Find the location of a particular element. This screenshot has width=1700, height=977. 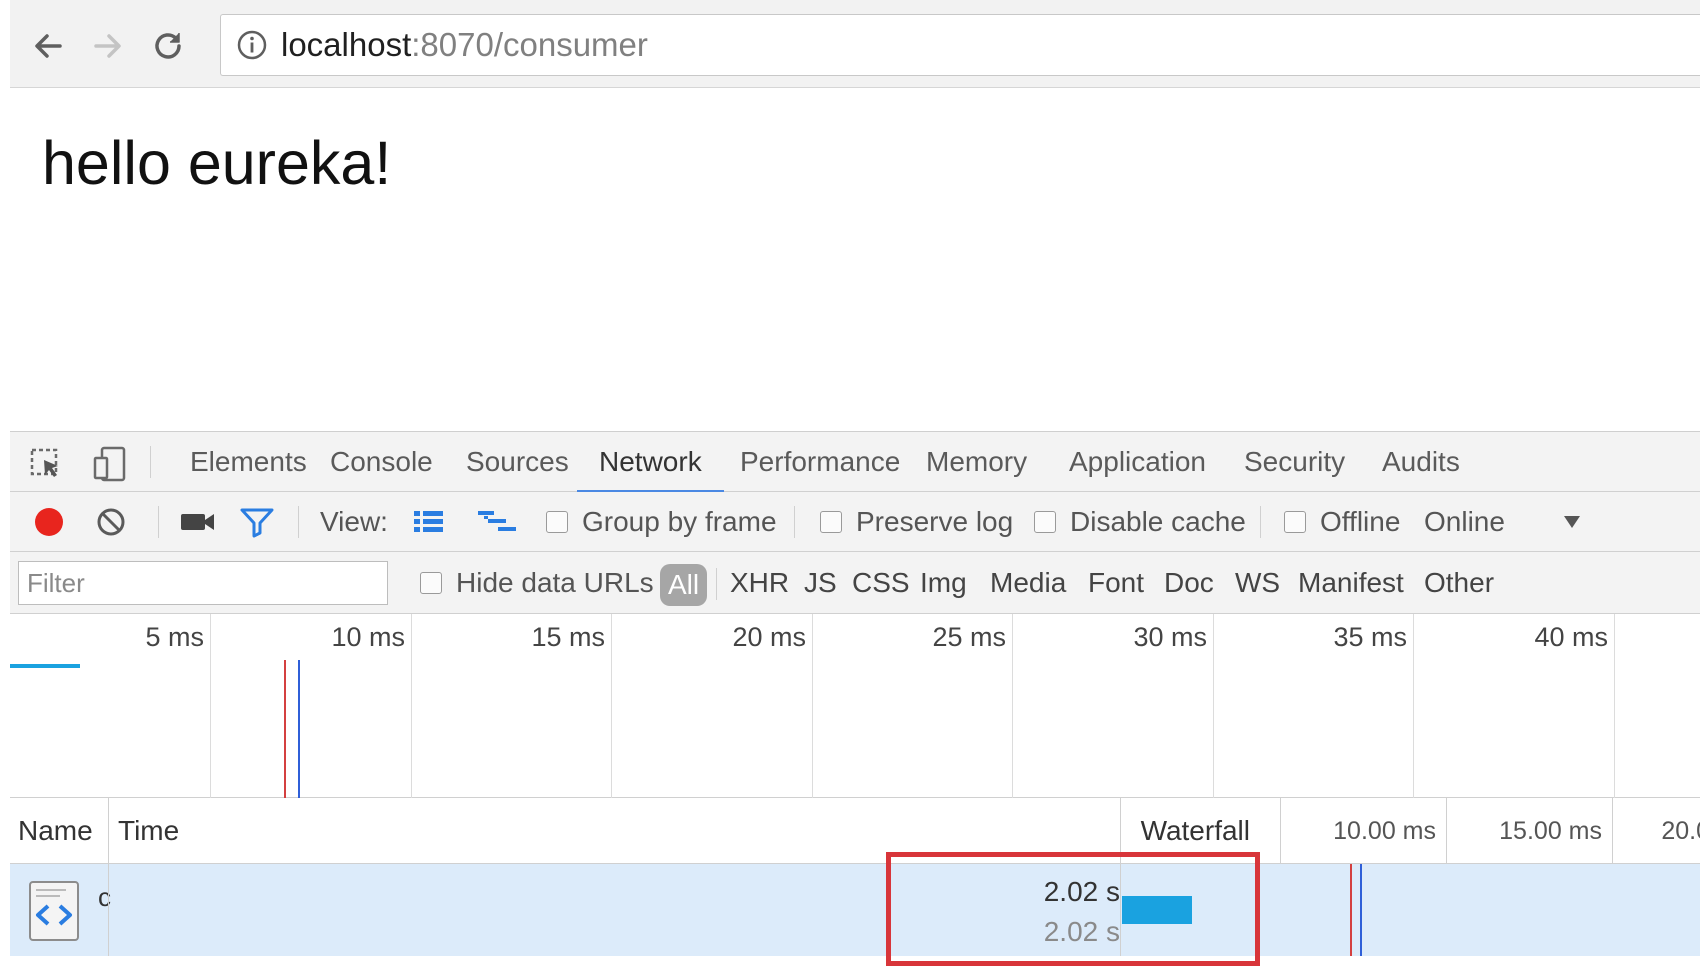

preserve-log-checkbox is located at coordinates (831, 522).